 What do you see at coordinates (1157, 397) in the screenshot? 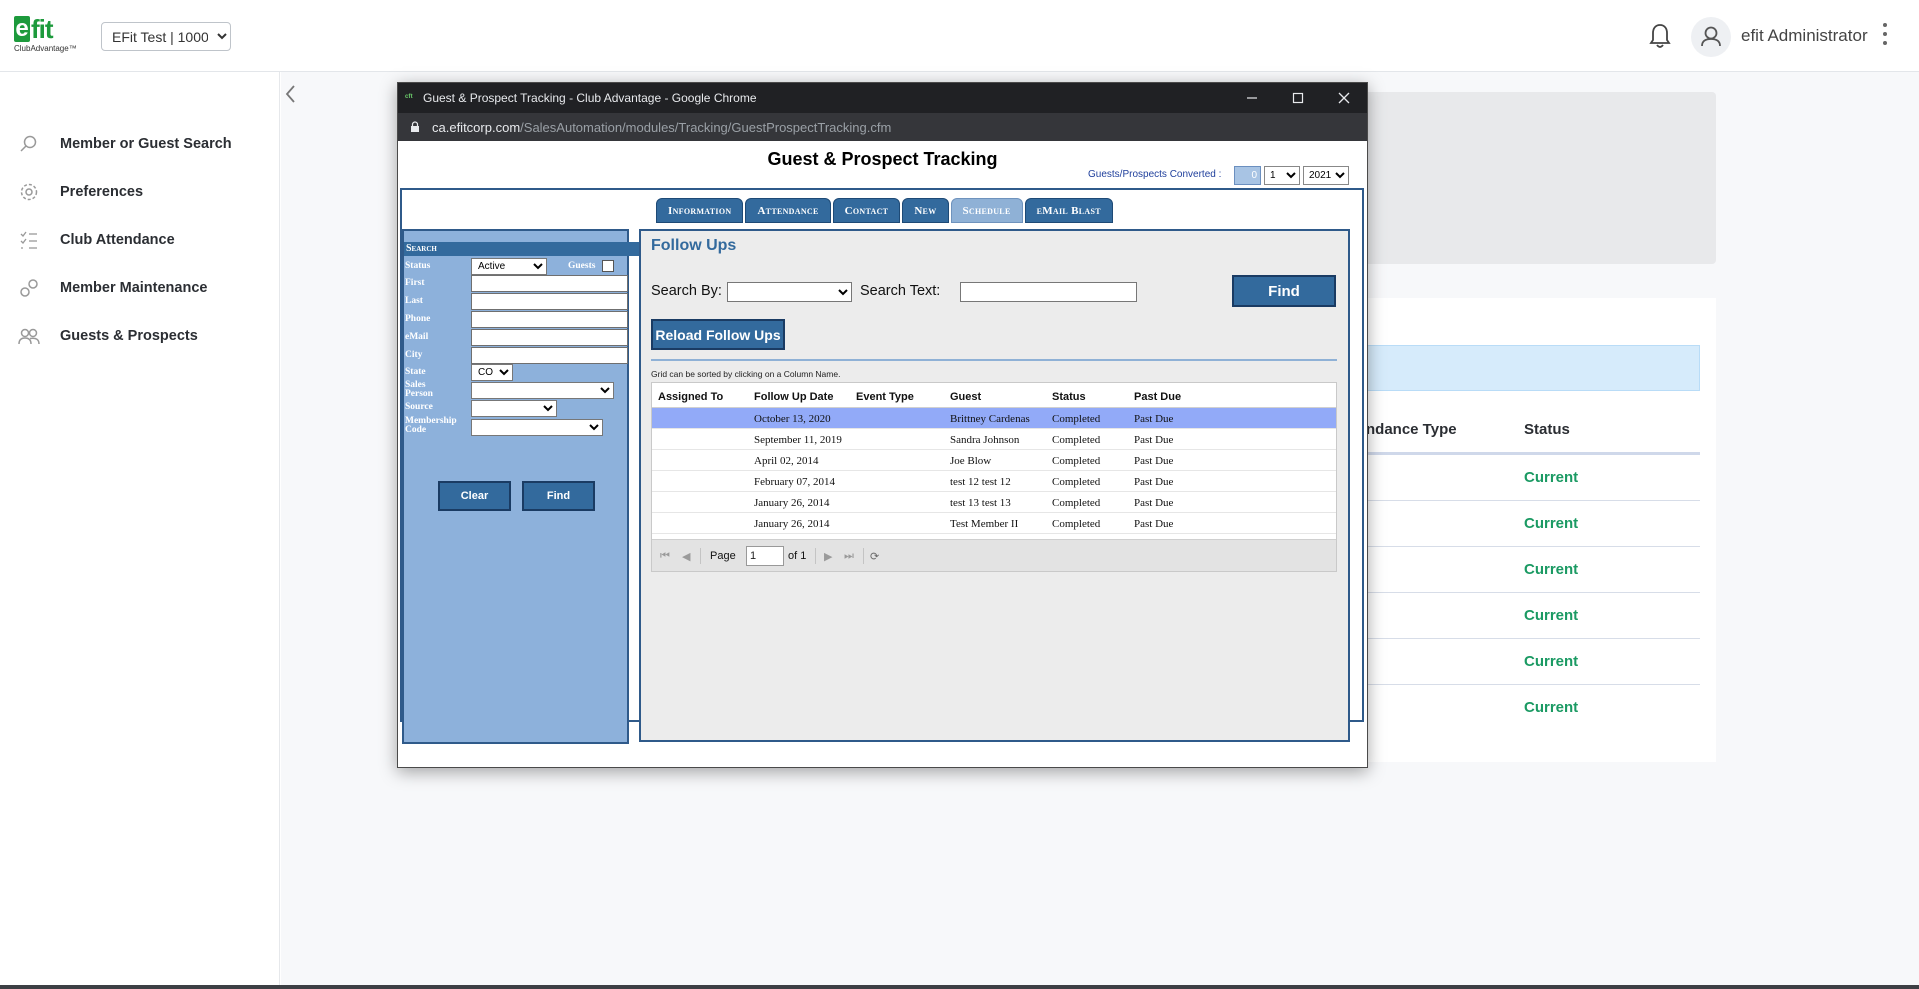
I see `column-header-past-due: Past Due` at bounding box center [1157, 397].